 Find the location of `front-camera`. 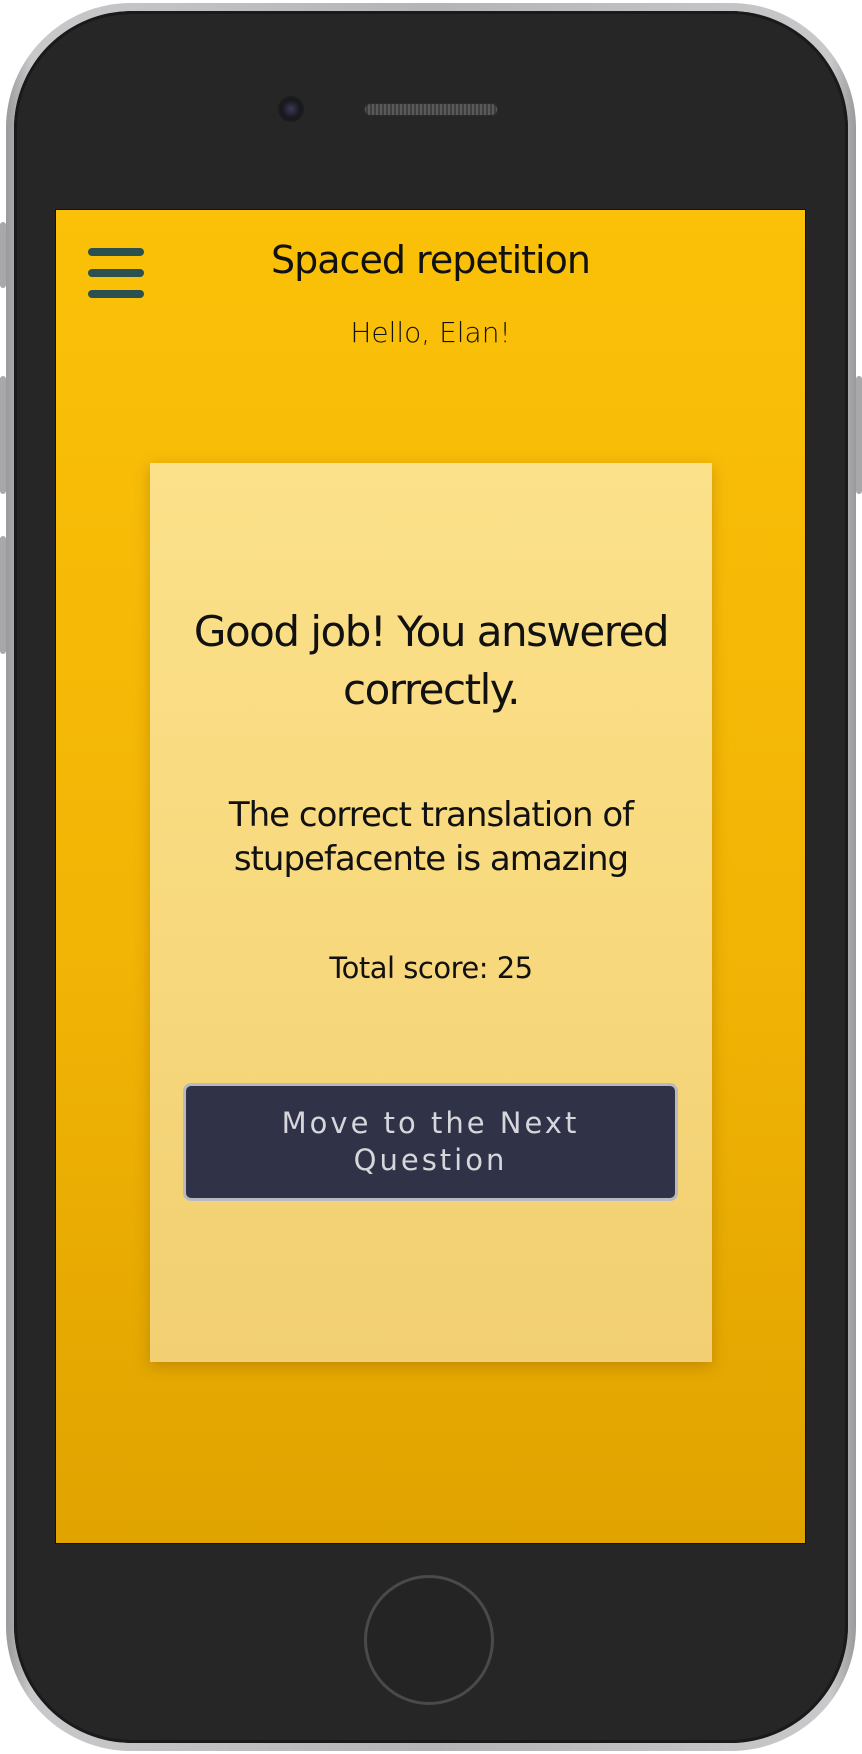

front-camera is located at coordinates (291, 109).